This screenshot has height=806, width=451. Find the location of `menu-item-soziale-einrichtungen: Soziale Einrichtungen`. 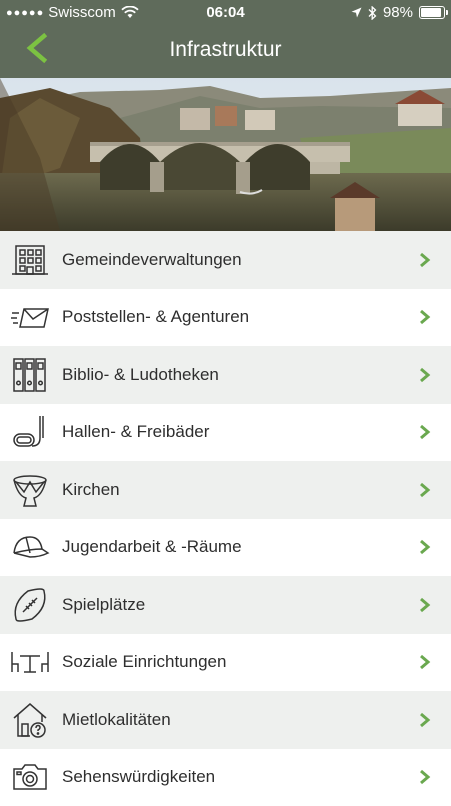

menu-item-soziale-einrichtungen: Soziale Einrichtungen is located at coordinates (225, 663).